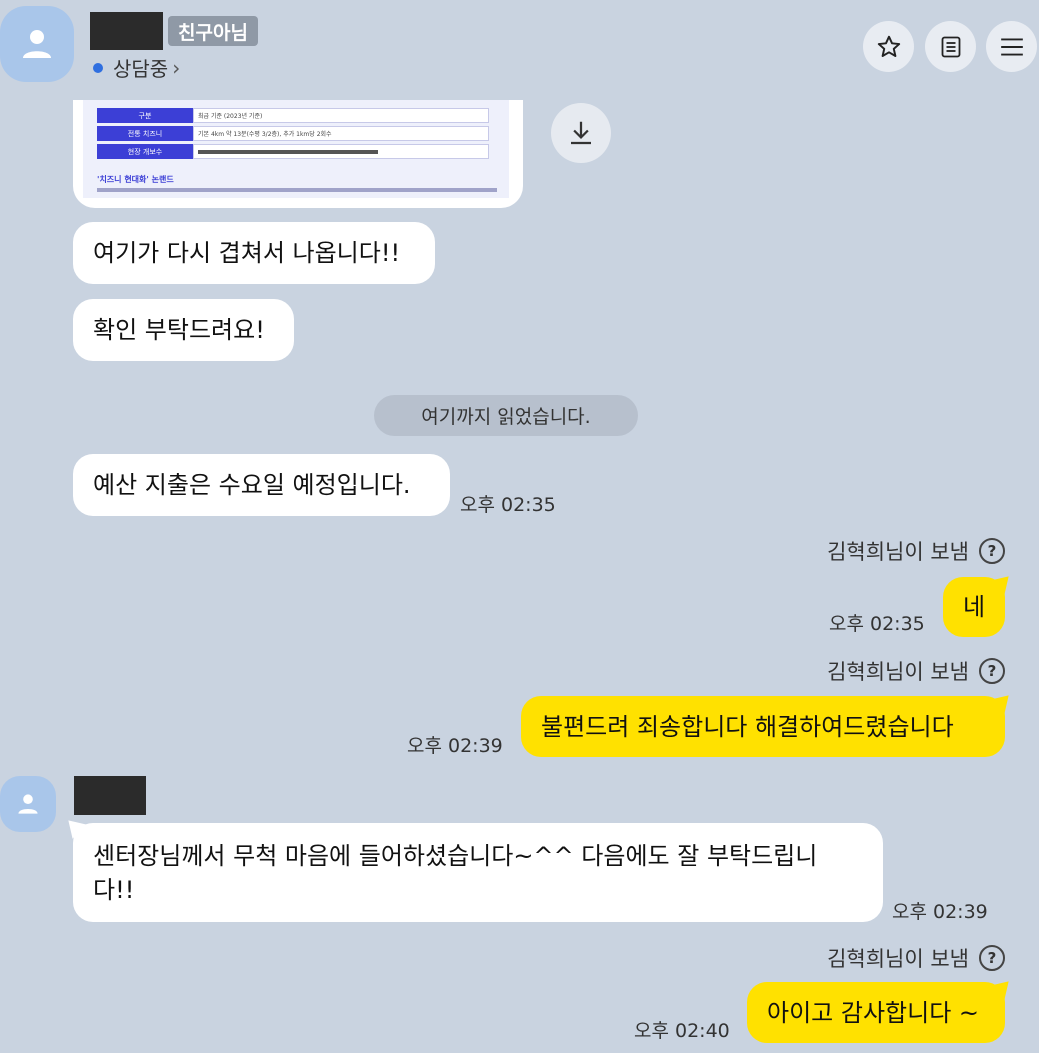 The height and width of the screenshot is (1053, 1039). Describe the element at coordinates (141, 69) in the screenshot. I see `status-text: 상담중` at that location.